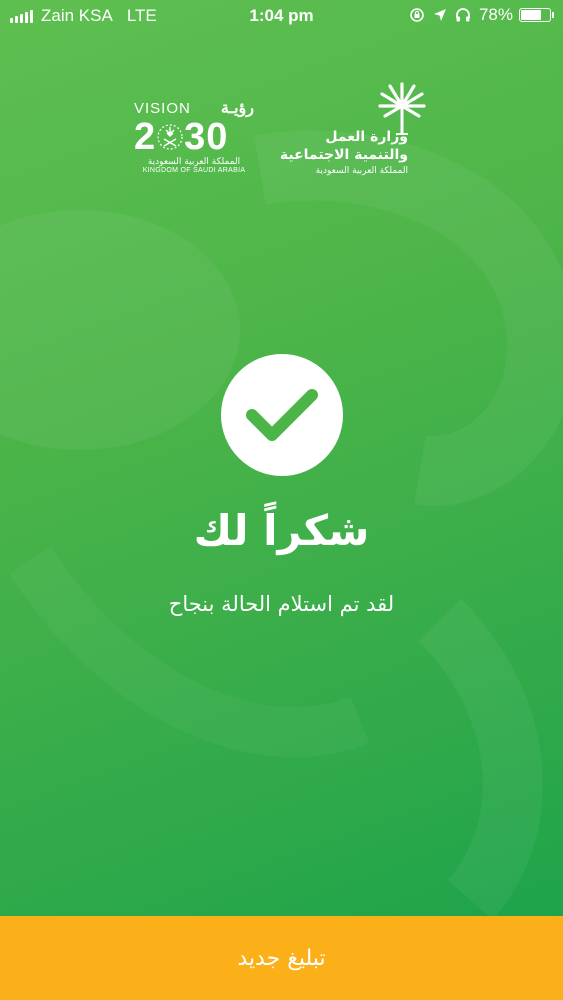 This screenshot has width=563, height=1000. Describe the element at coordinates (194, 162) in the screenshot. I see `vision-arabic-subtitle: المملكة العربية السعودية` at that location.